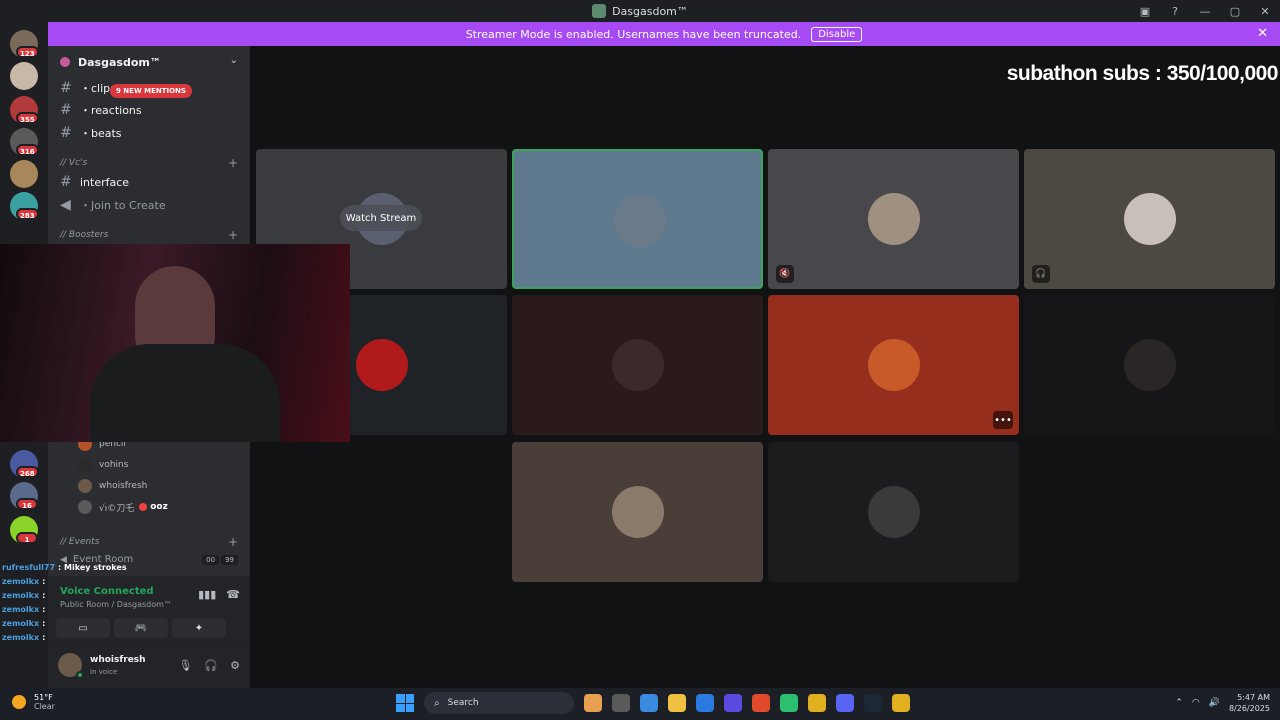 The height and width of the screenshot is (720, 1280). What do you see at coordinates (893, 365) in the screenshot?
I see `participant-tile: •••` at bounding box center [893, 365].